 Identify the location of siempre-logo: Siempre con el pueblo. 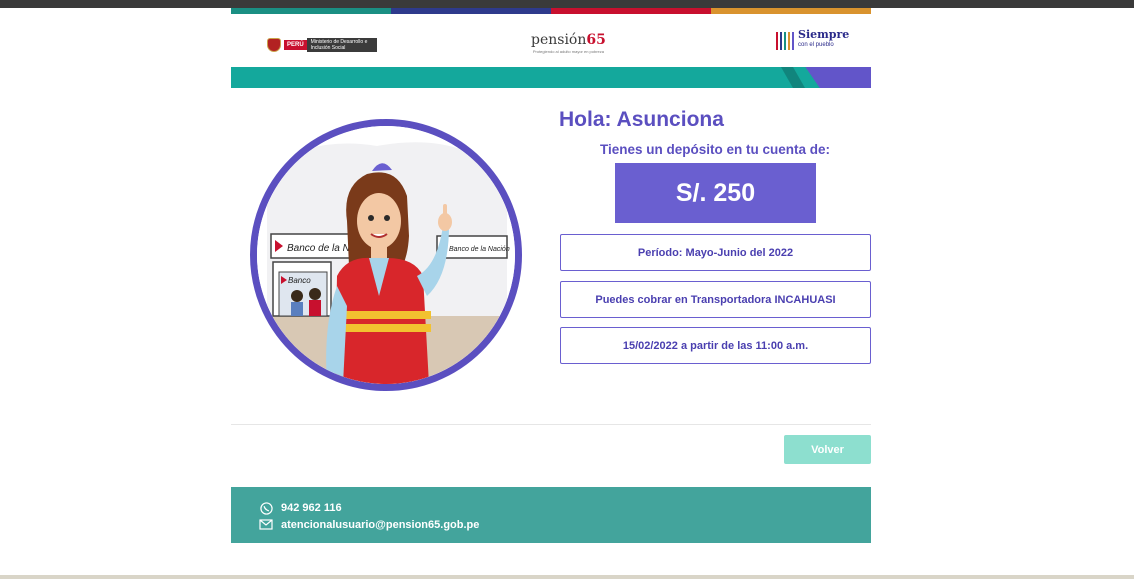
(813, 39).